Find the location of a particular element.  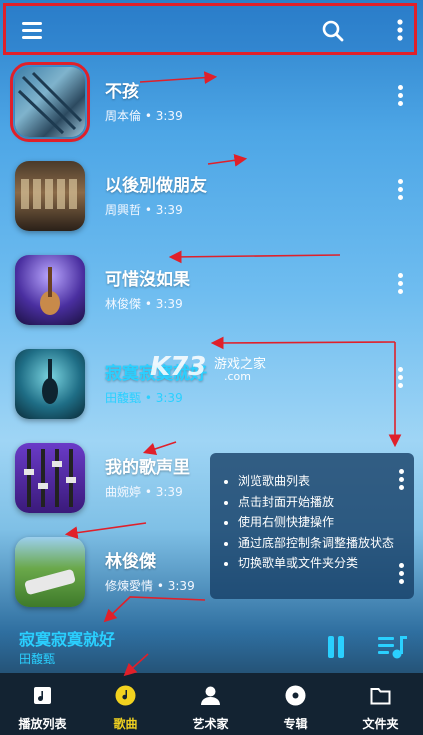

tab-albums: 专辑 is located at coordinates (295, 704).